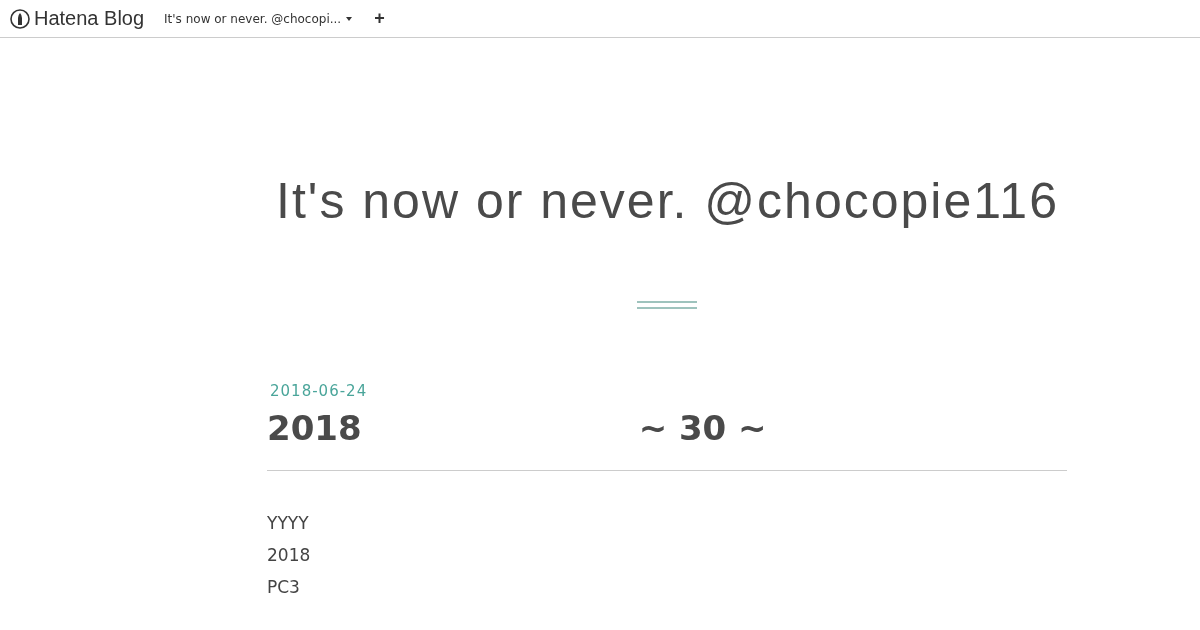  Describe the element at coordinates (349, 18) in the screenshot. I see `caret-icon` at that location.